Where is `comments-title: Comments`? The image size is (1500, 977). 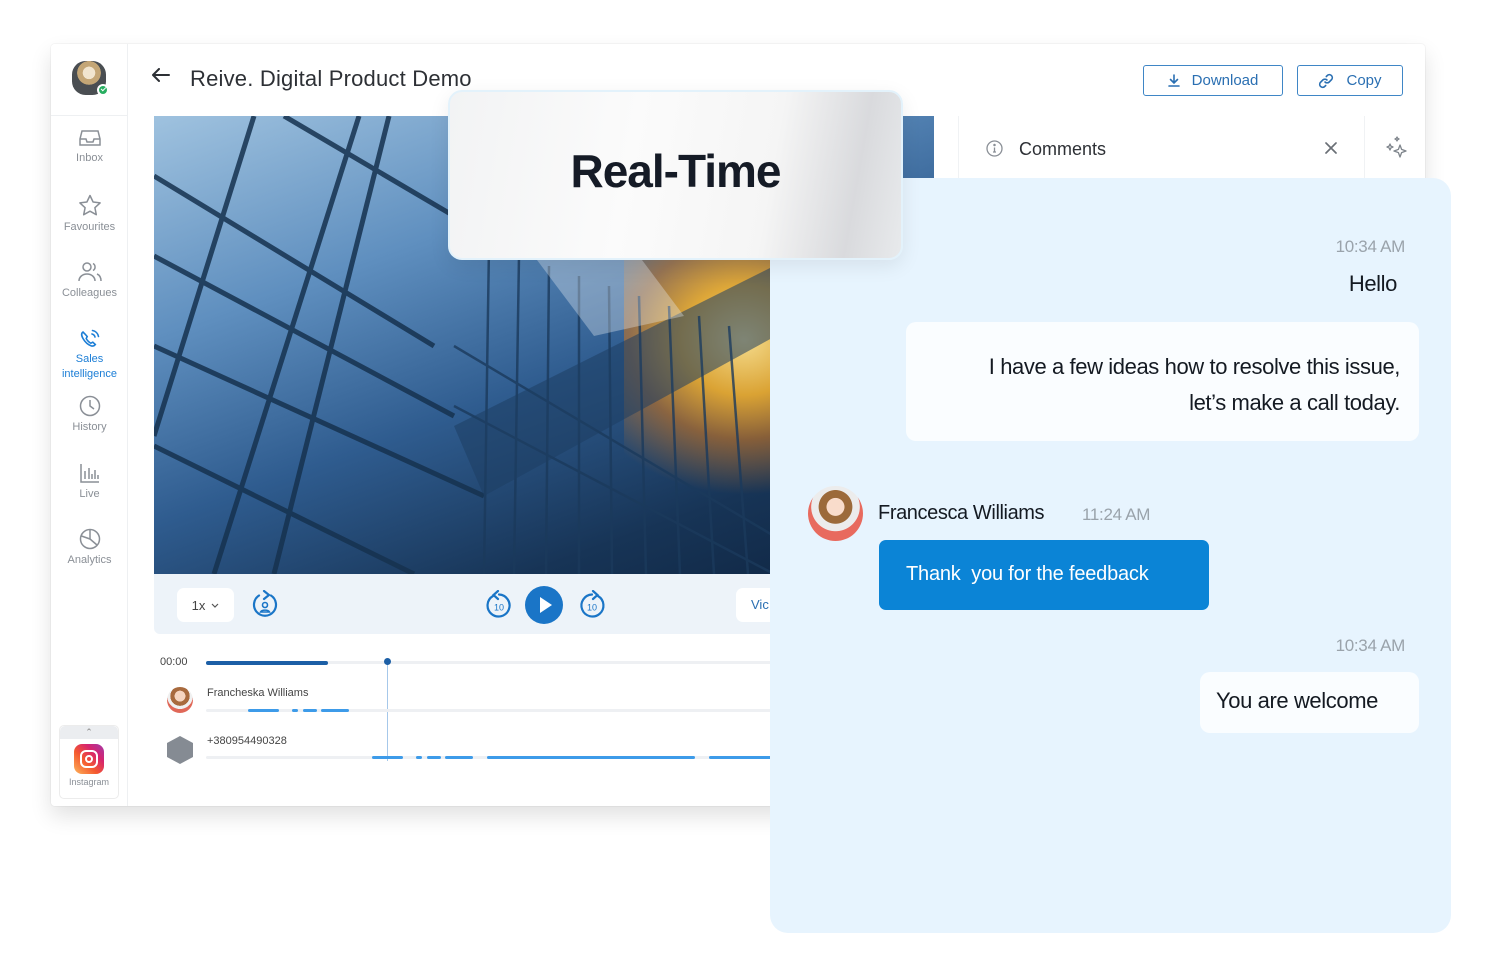 comments-title: Comments is located at coordinates (1063, 149).